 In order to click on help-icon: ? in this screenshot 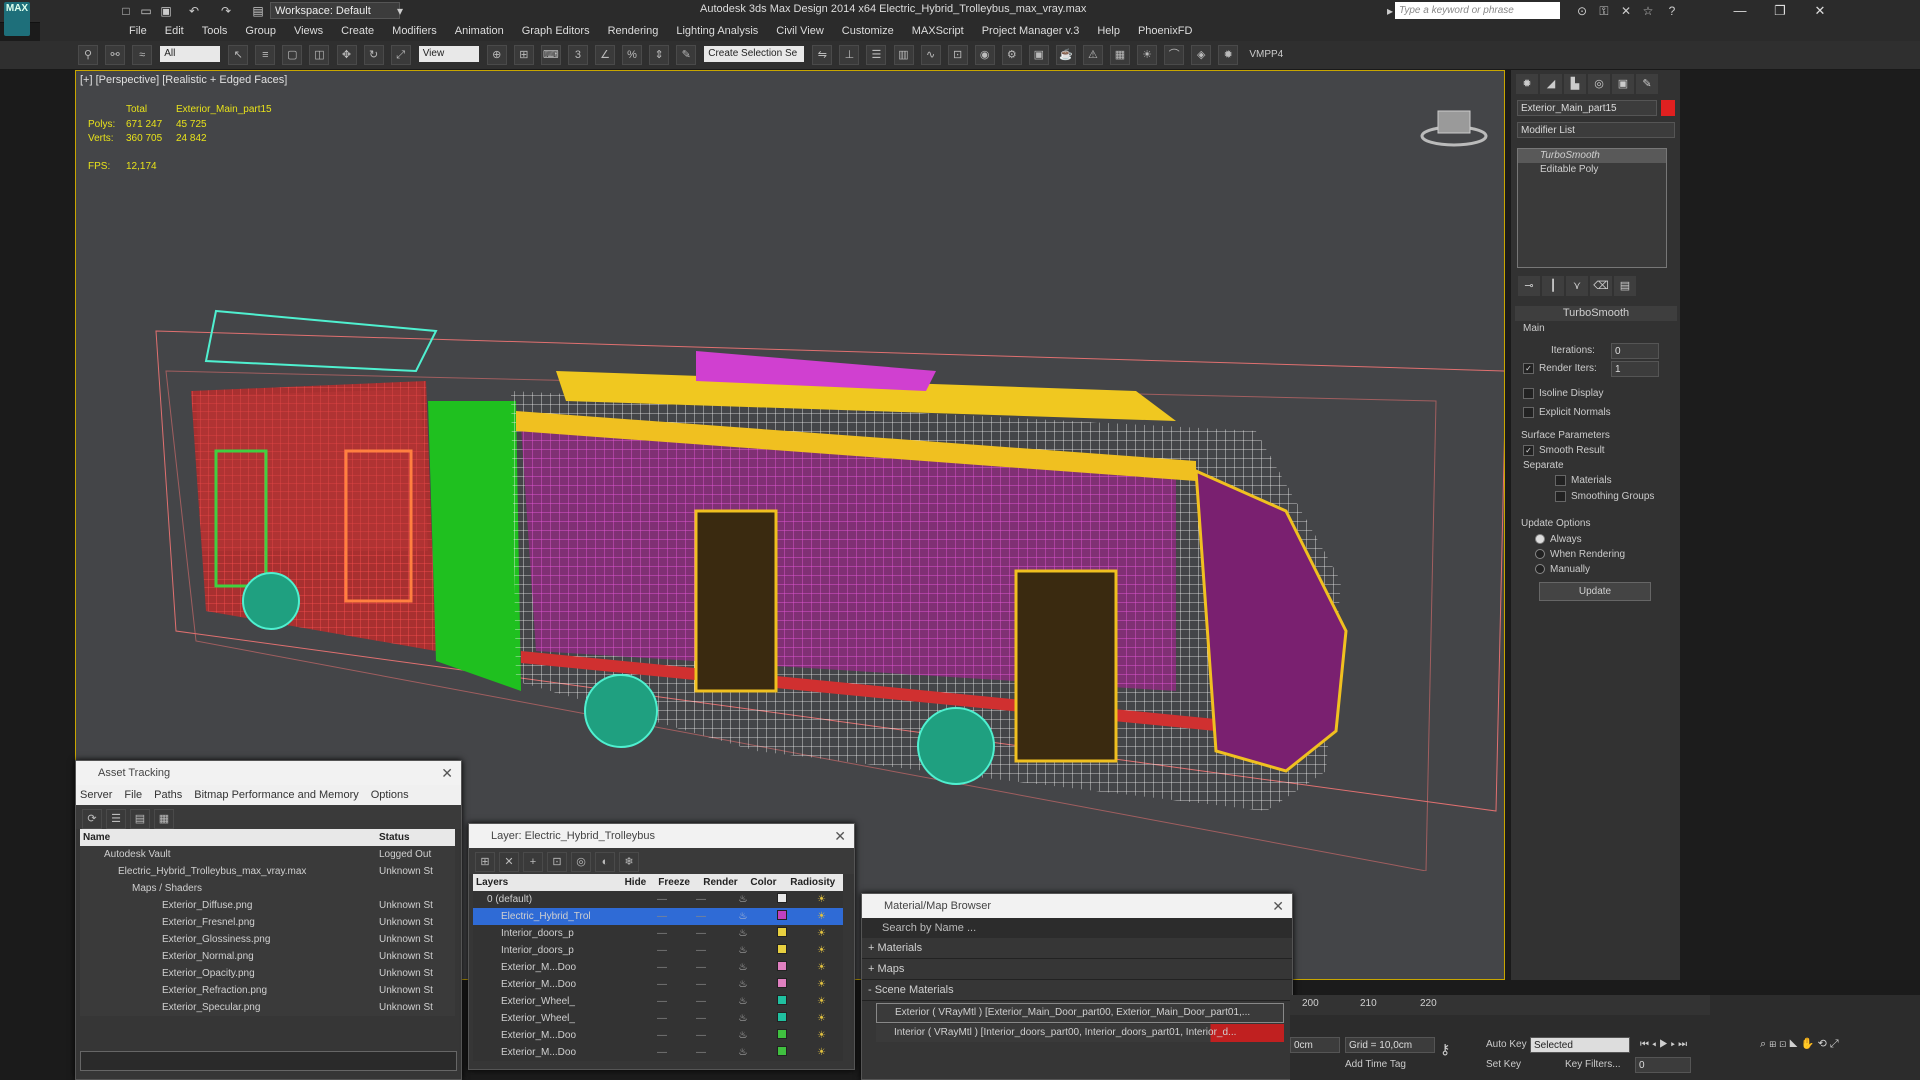, I will do `click(1672, 11)`.